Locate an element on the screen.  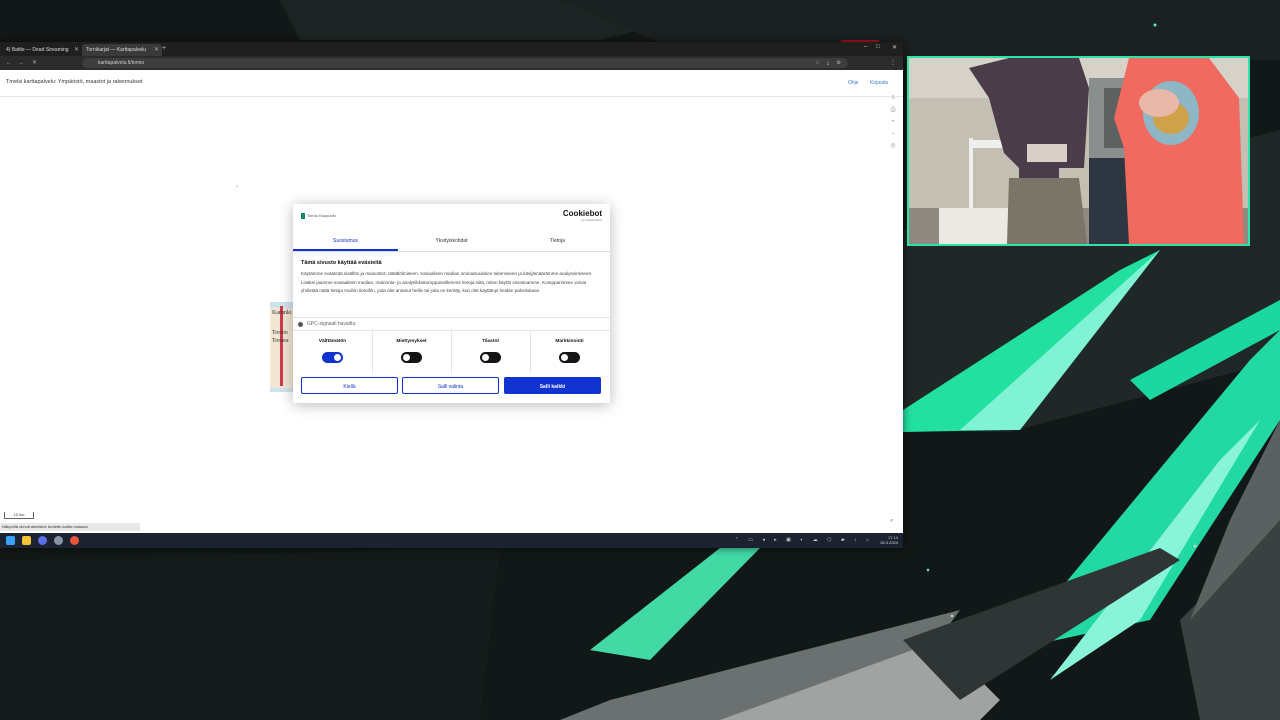
logo-mark-icon is located at coordinates (303, 216).